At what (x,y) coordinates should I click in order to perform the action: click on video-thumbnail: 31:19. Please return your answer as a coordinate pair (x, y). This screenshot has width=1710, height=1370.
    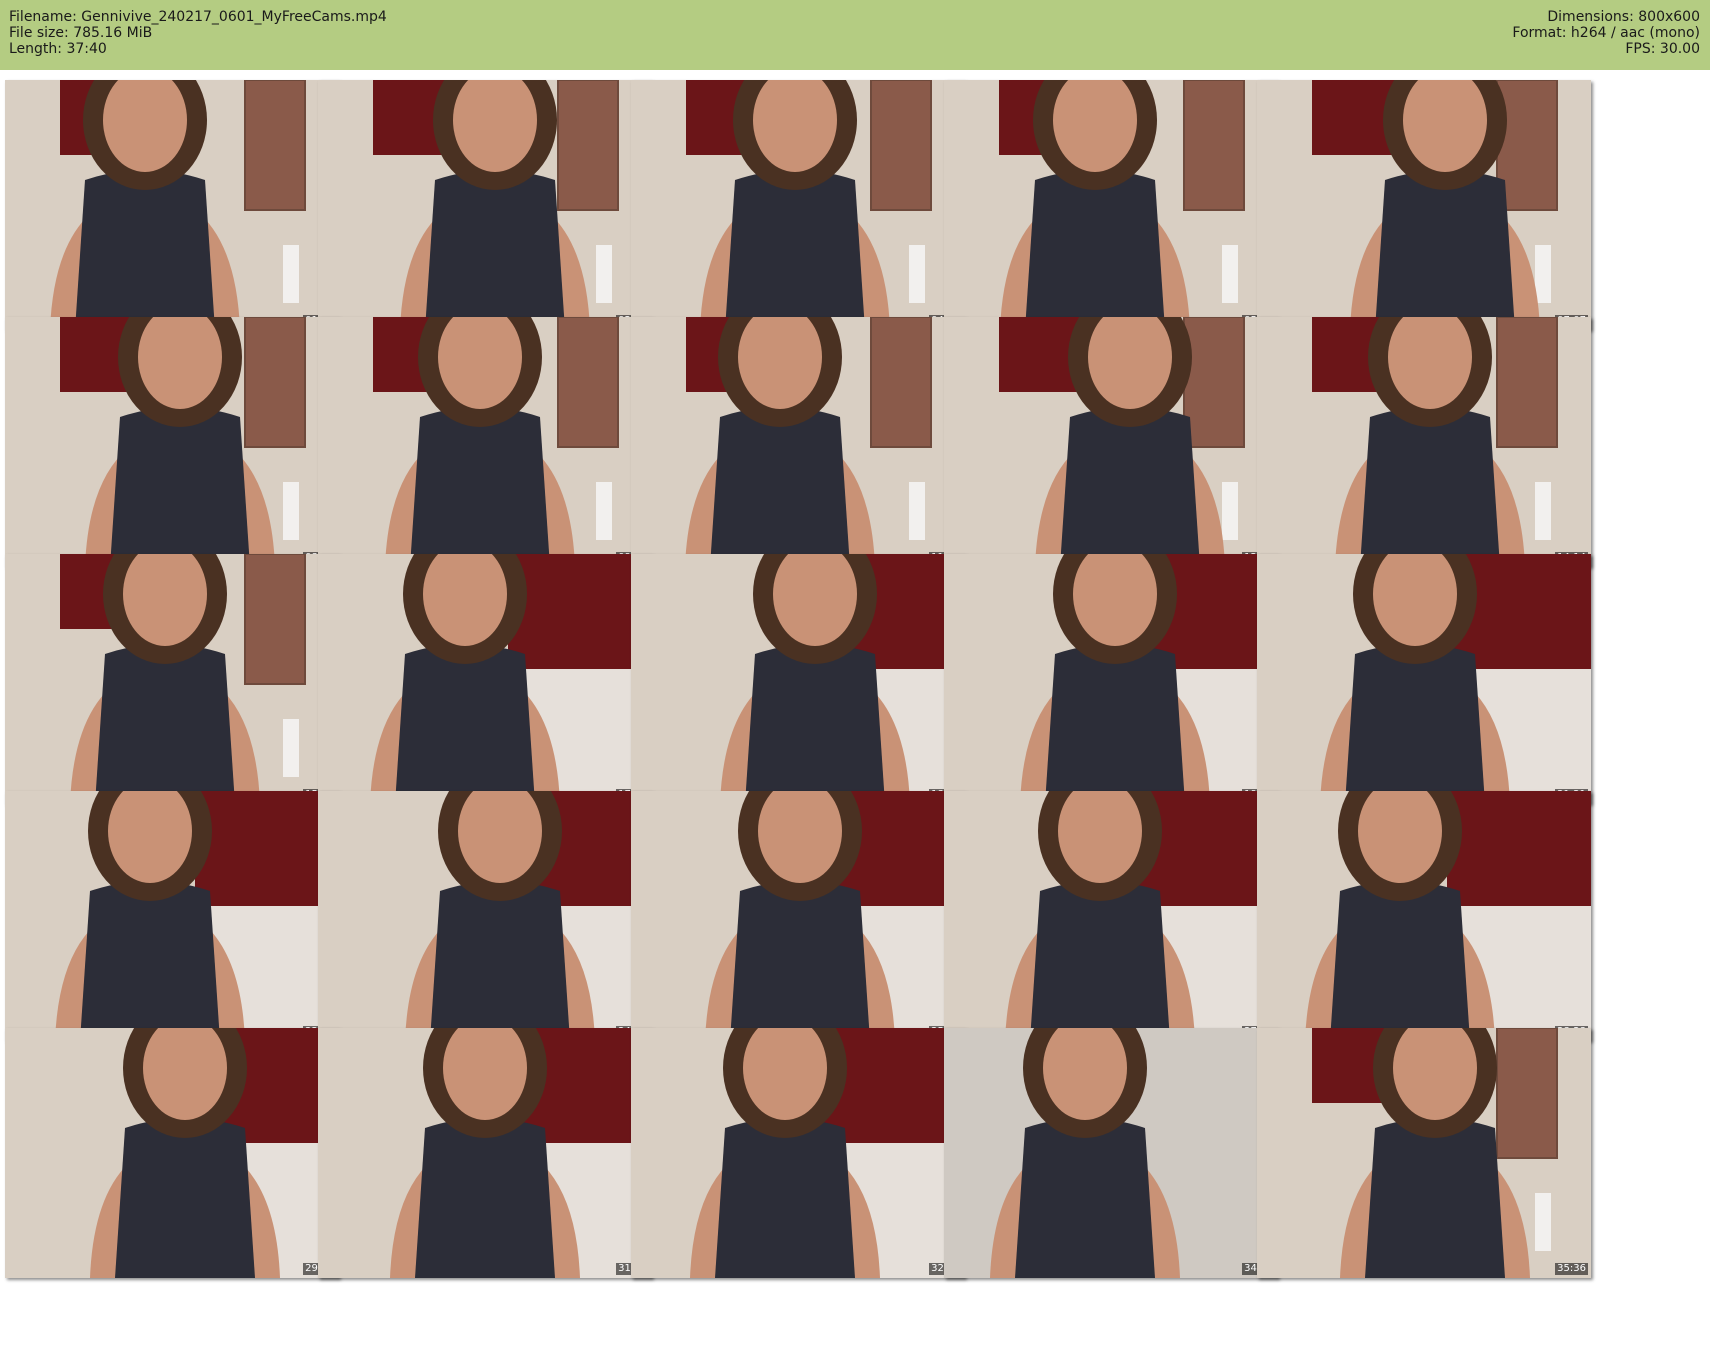
    Looking at the image, I should click on (485, 1153).